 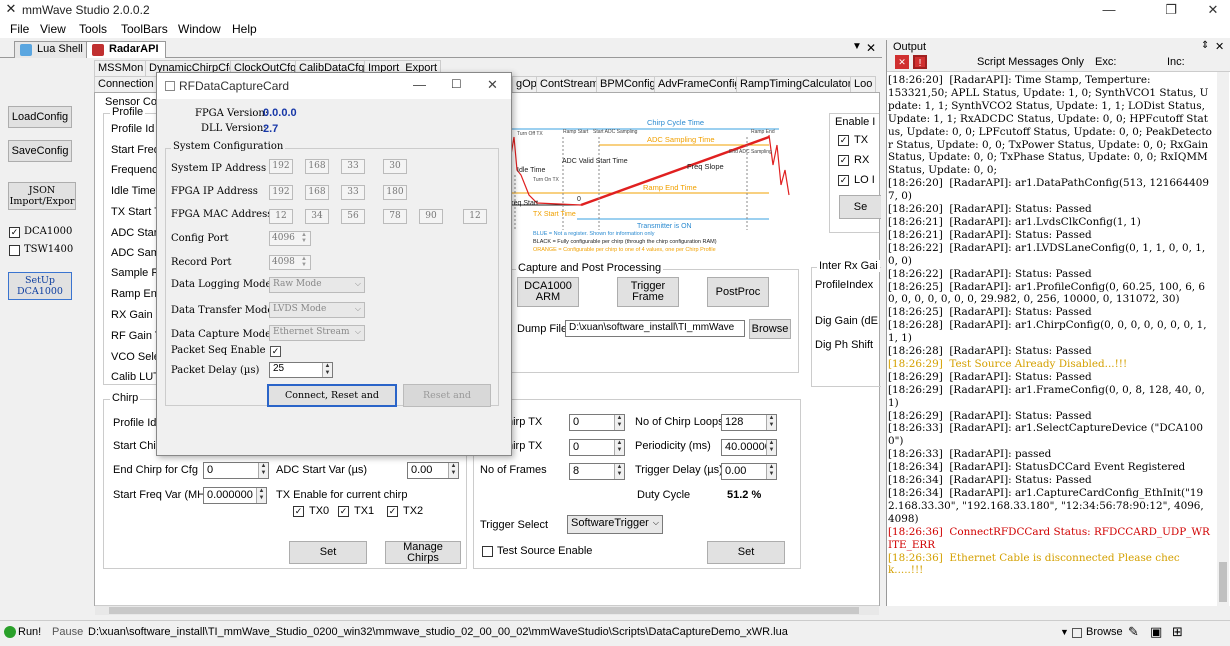 What do you see at coordinates (857, 46) in the screenshot?
I see `pane-dropdown-icon: ▼` at bounding box center [857, 46].